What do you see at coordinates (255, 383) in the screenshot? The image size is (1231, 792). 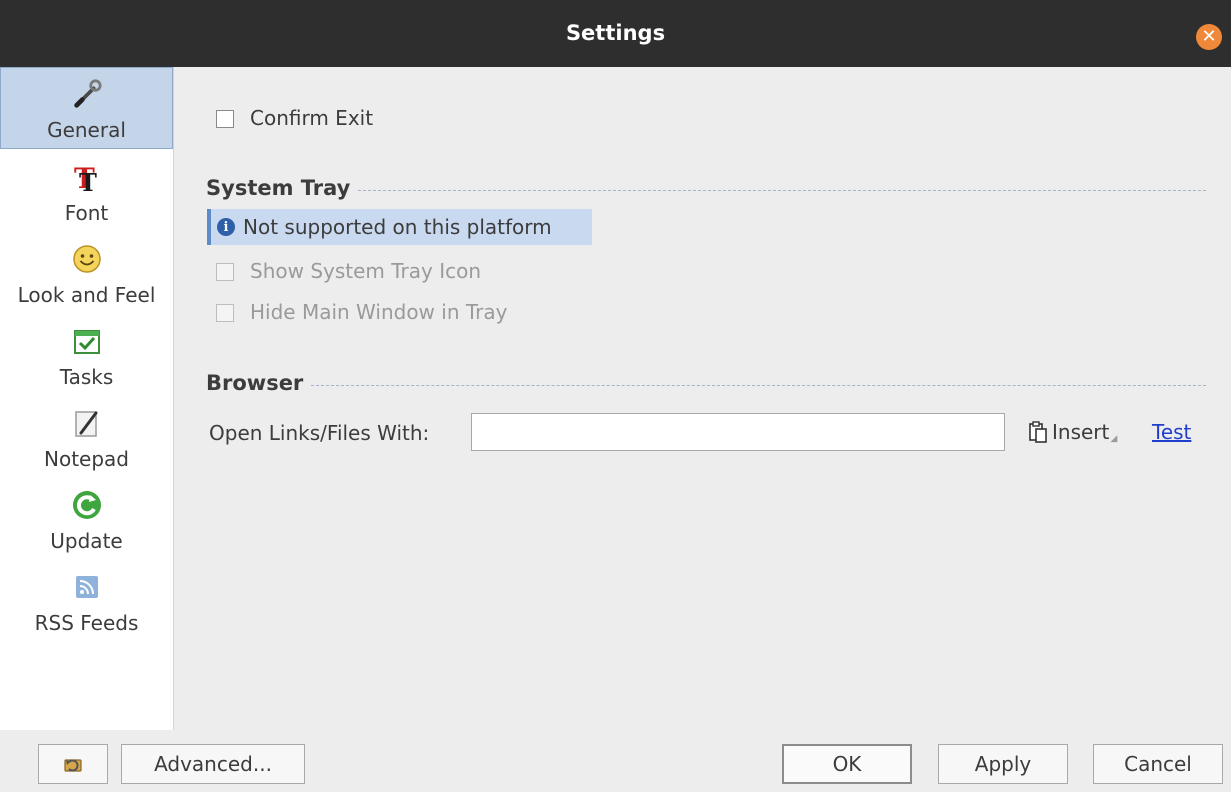 I see `browser-title: Browser` at bounding box center [255, 383].